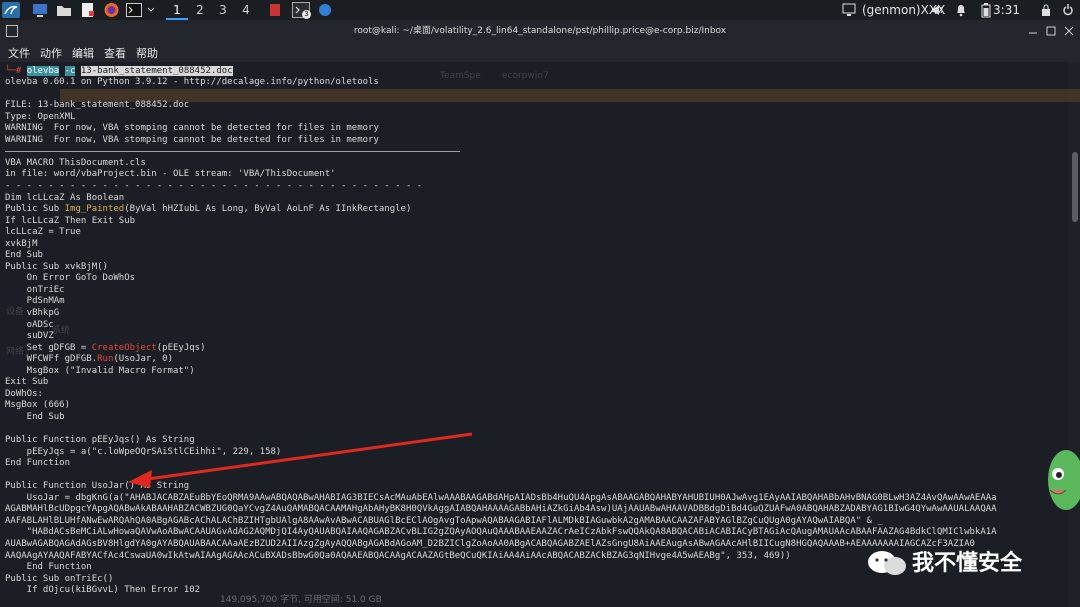  Describe the element at coordinates (325, 10) in the screenshot. I see `app-window-icon` at that location.